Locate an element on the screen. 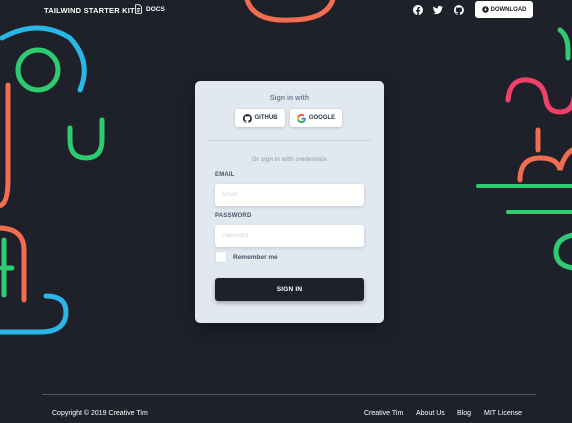 This screenshot has height=423, width=572. password-input is located at coordinates (289, 236).